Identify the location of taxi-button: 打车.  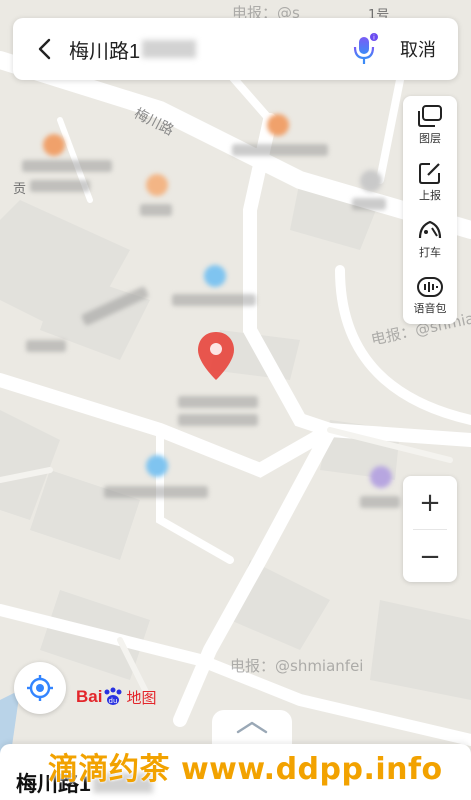
(430, 238).